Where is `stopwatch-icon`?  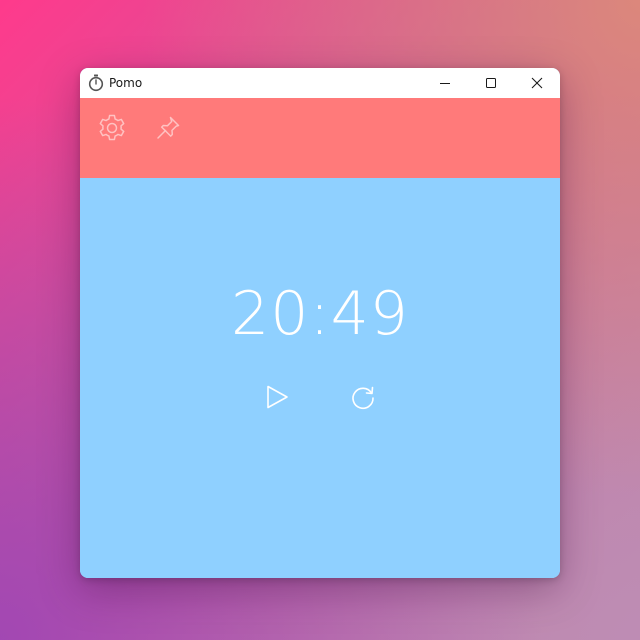
stopwatch-icon is located at coordinates (96, 83).